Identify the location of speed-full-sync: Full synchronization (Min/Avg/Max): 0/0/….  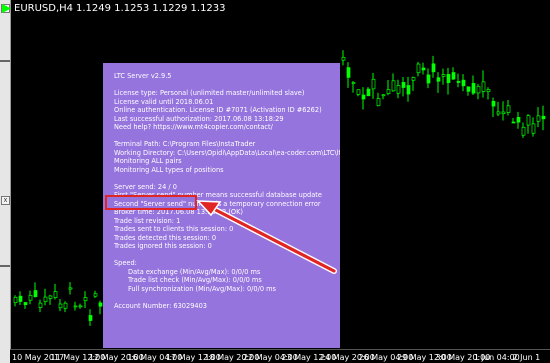
(202, 288).